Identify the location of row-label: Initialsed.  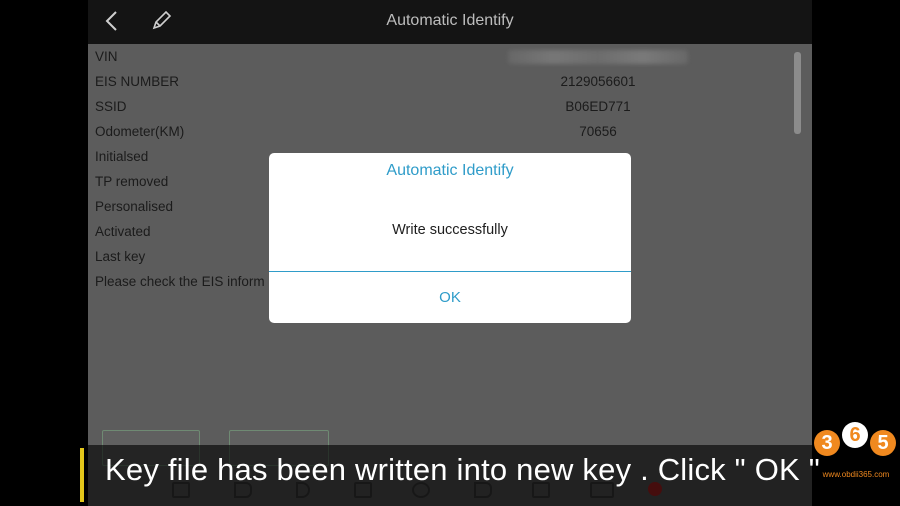
(122, 156).